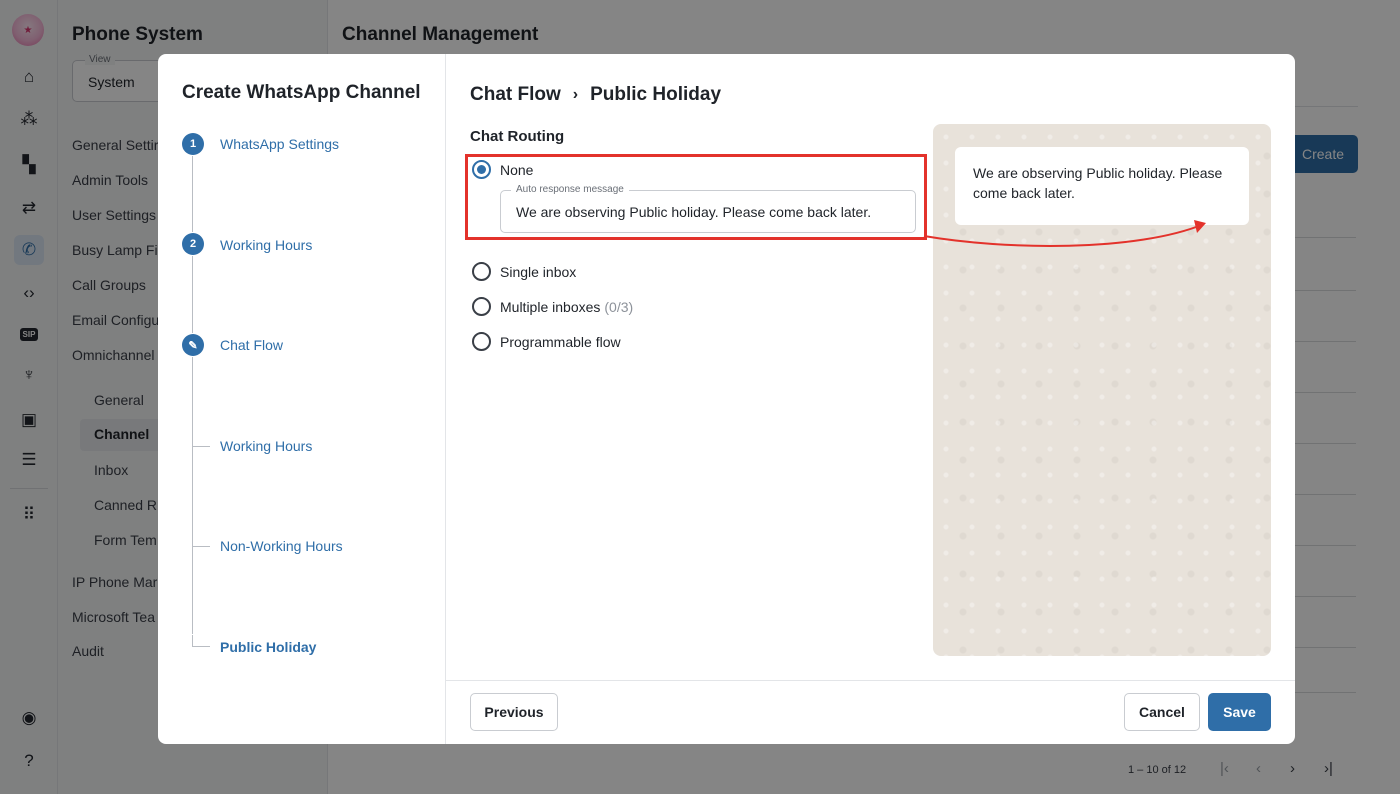  I want to click on radio-option-none: None, so click(502, 169).